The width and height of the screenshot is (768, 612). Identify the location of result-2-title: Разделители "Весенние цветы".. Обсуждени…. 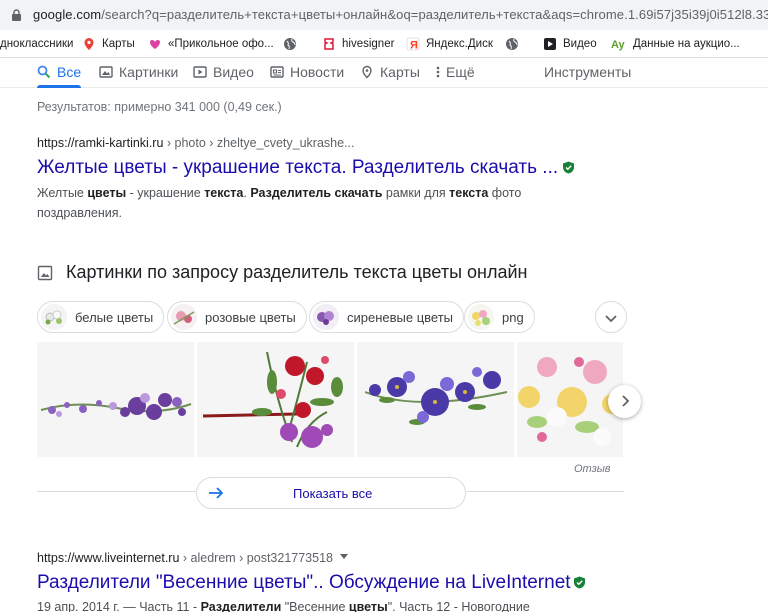
(311, 583).